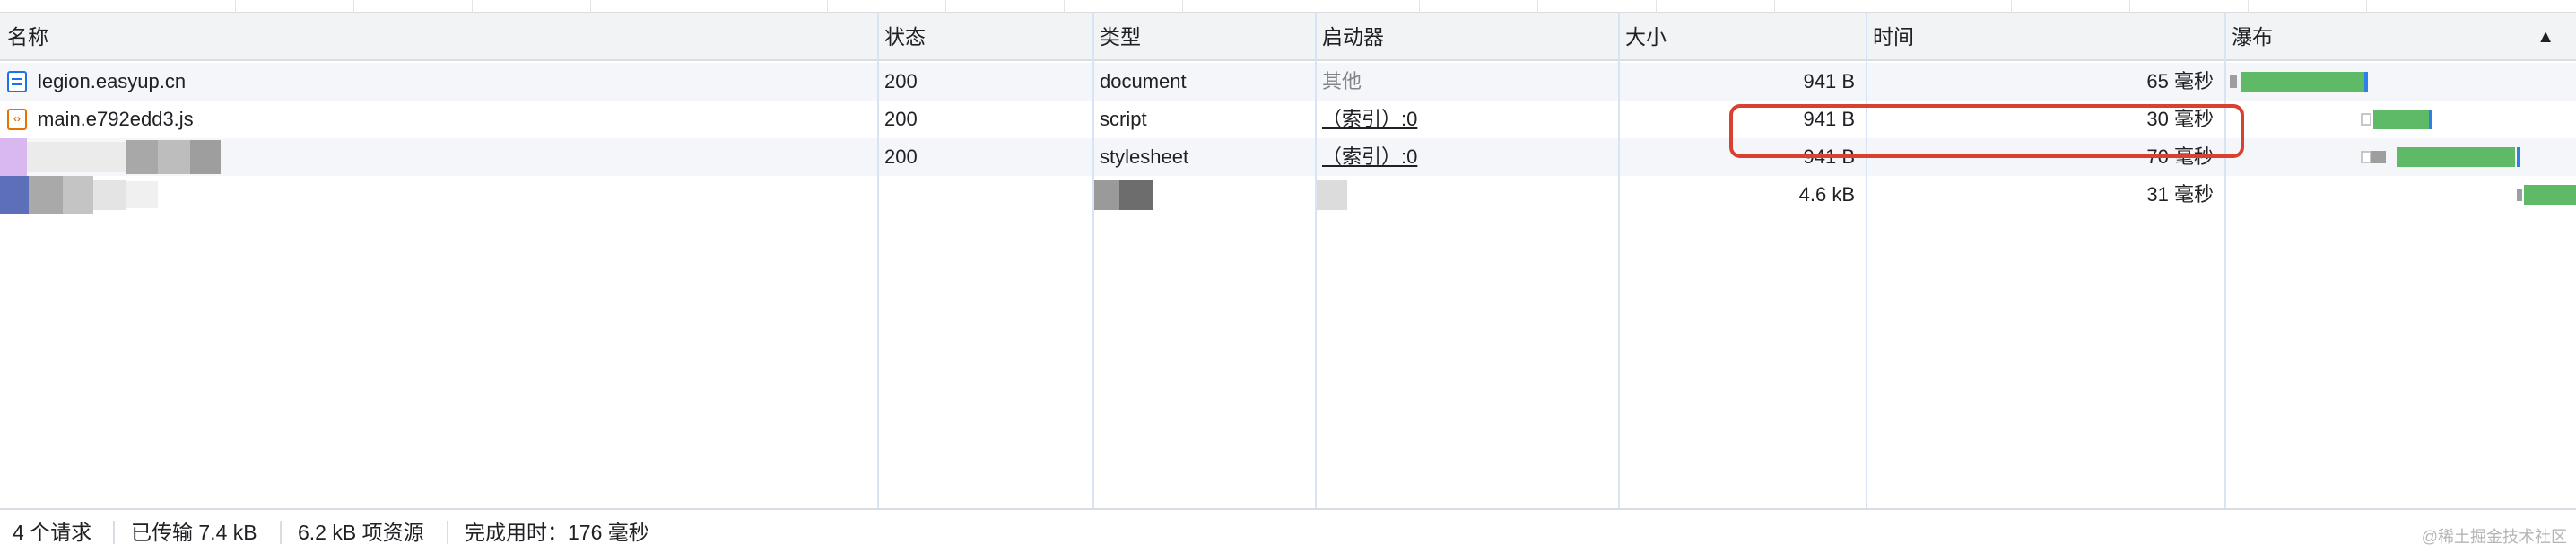  Describe the element at coordinates (1342, 81) in the screenshot. I see `initiator-cell: 其他` at that location.